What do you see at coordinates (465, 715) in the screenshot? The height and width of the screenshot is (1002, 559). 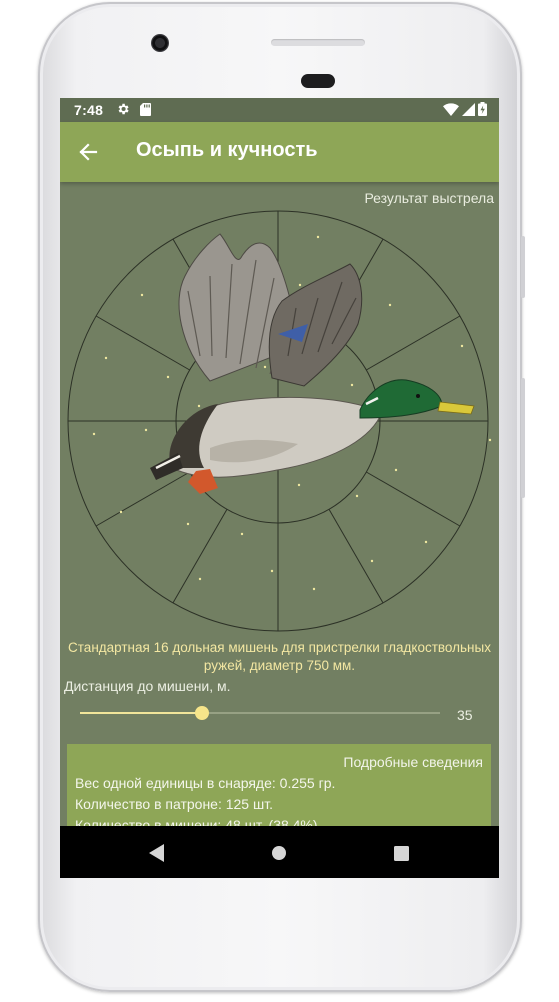 I see `slider-value: 35` at bounding box center [465, 715].